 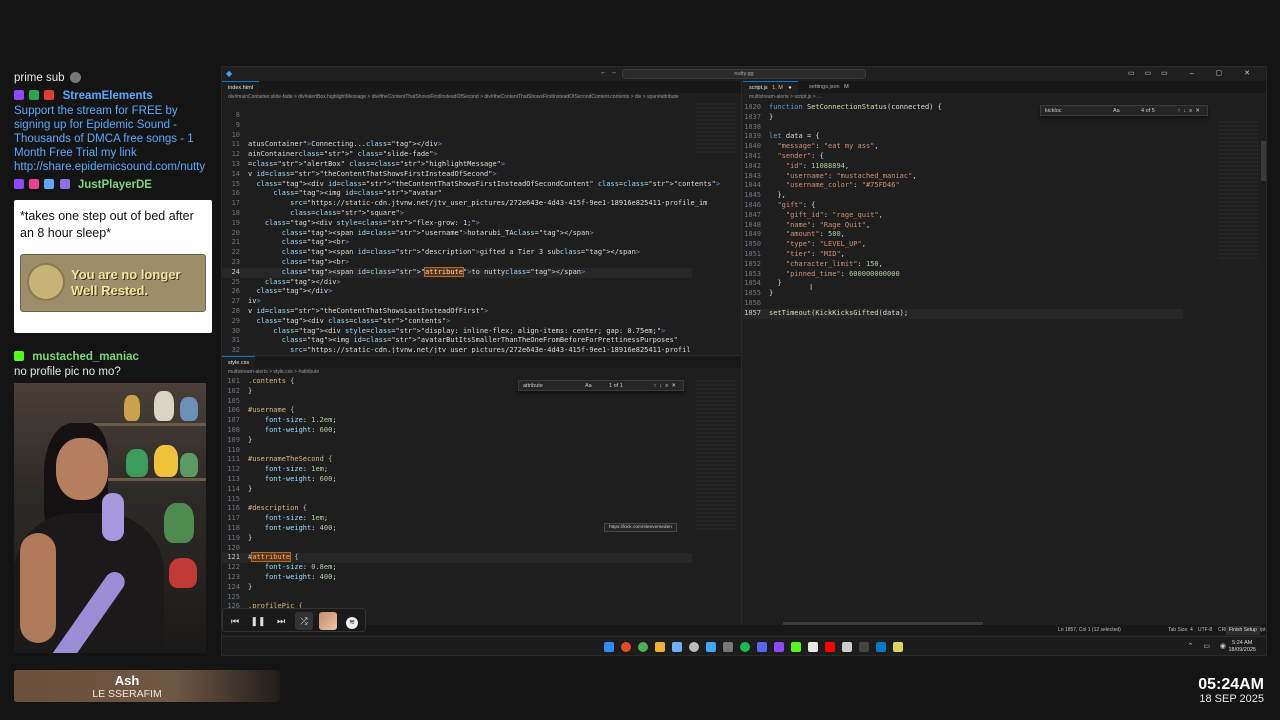 What do you see at coordinates (457, 568) in the screenshot?
I see `code-line: 122 font-size: 0.8em;` at bounding box center [457, 568].